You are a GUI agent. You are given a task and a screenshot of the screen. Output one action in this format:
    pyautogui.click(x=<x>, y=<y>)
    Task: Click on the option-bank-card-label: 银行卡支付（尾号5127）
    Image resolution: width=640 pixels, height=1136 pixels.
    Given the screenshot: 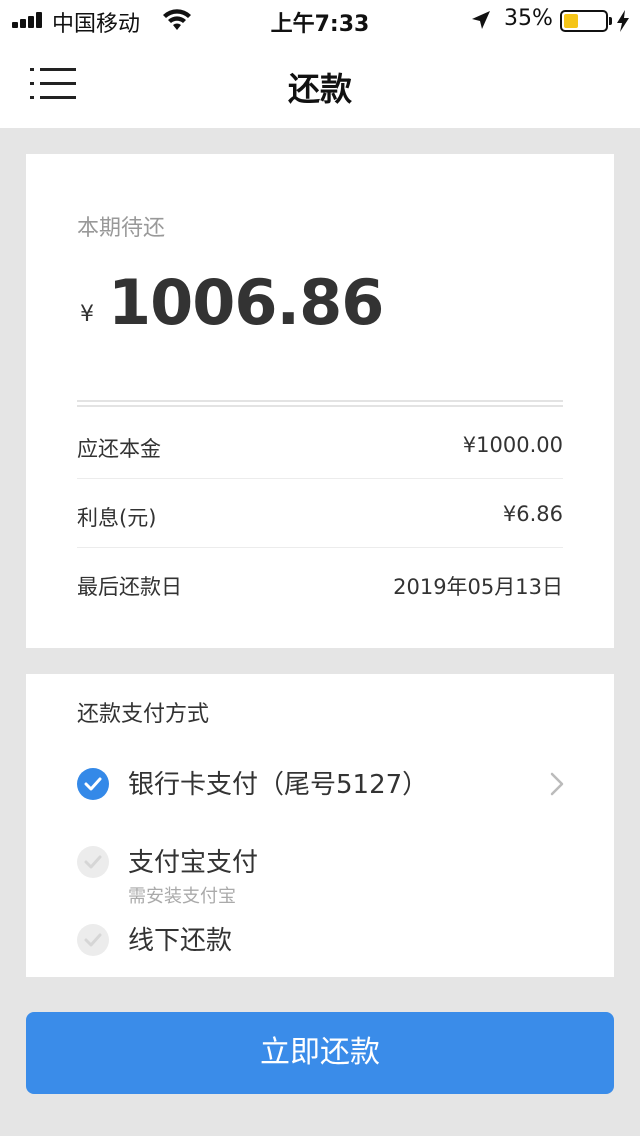 What is the action you would take?
    pyautogui.click(x=278, y=785)
    